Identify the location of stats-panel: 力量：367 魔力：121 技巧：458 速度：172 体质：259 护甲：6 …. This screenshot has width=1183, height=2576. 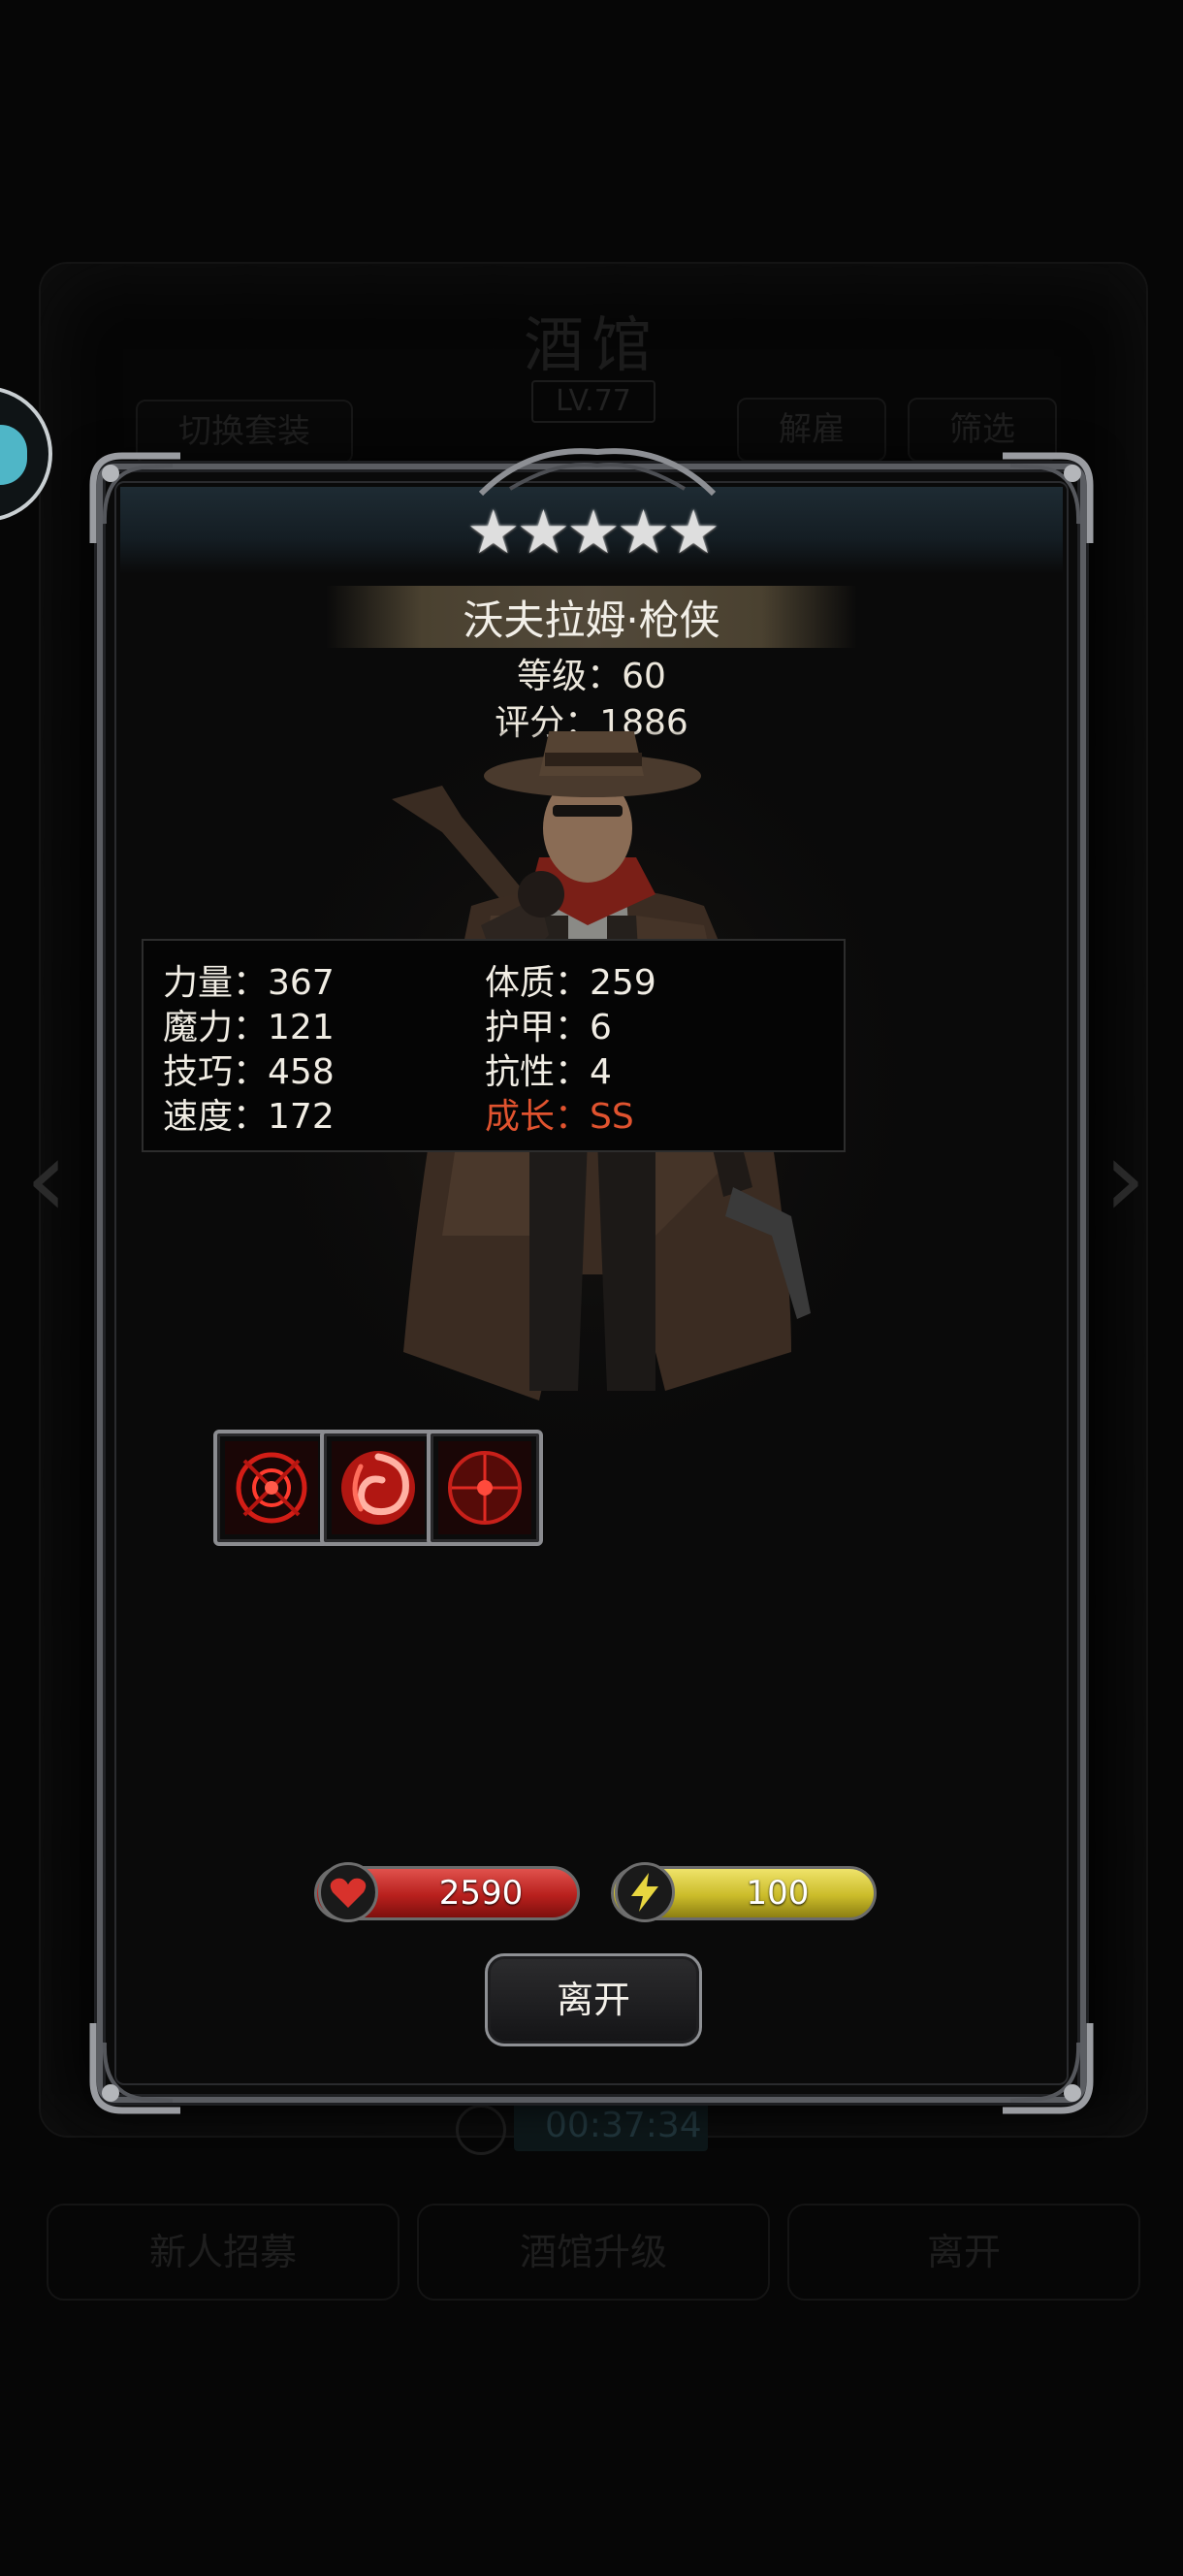
(494, 1045).